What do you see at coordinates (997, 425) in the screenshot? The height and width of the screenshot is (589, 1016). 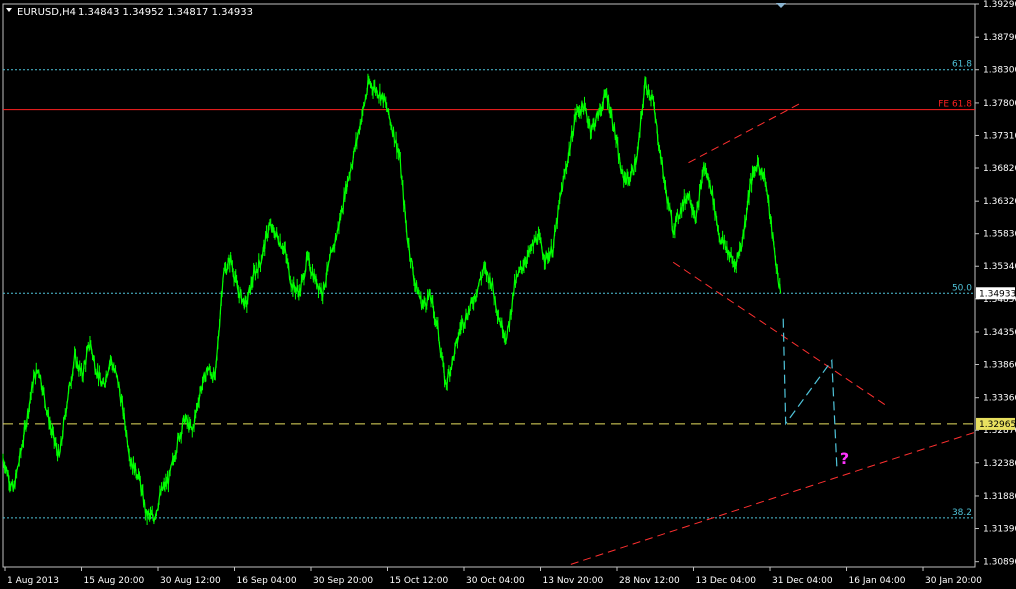 I see `level-price-tag-text: 1.32965` at bounding box center [997, 425].